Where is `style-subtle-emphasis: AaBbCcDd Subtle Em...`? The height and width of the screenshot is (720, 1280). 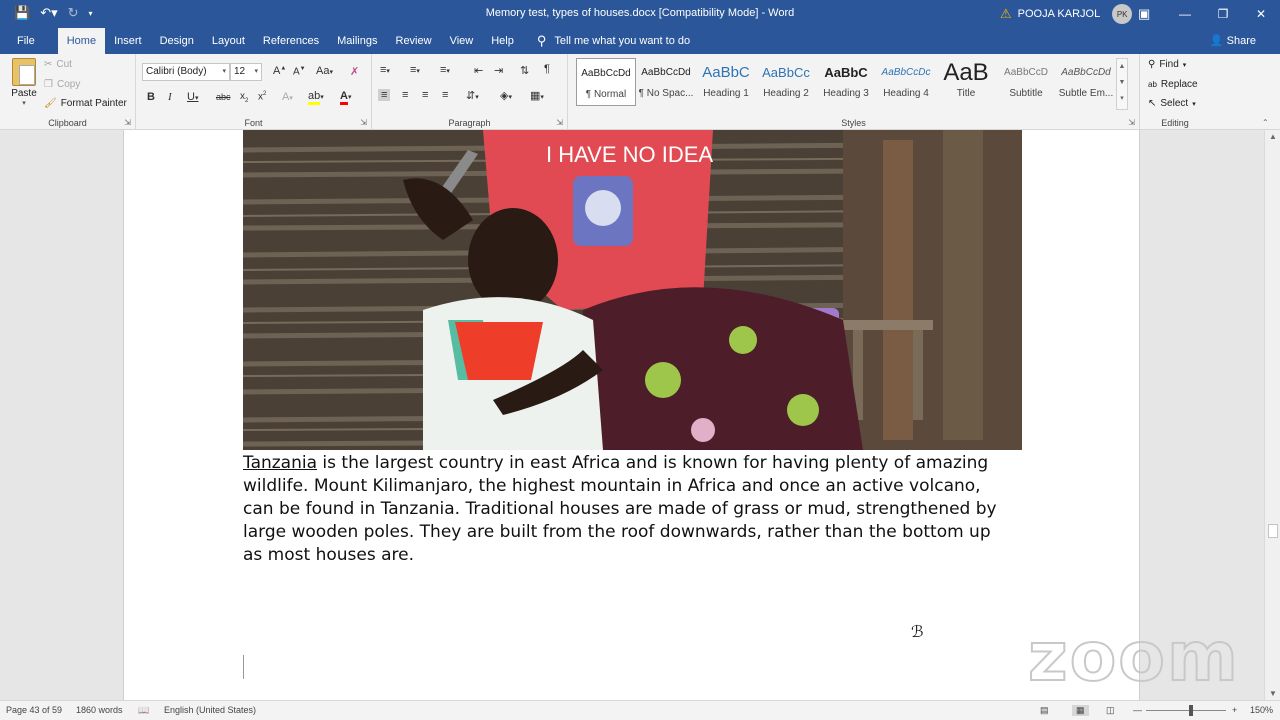
style-subtle-emphasis: AaBbCcDd Subtle Em... is located at coordinates (1086, 82).